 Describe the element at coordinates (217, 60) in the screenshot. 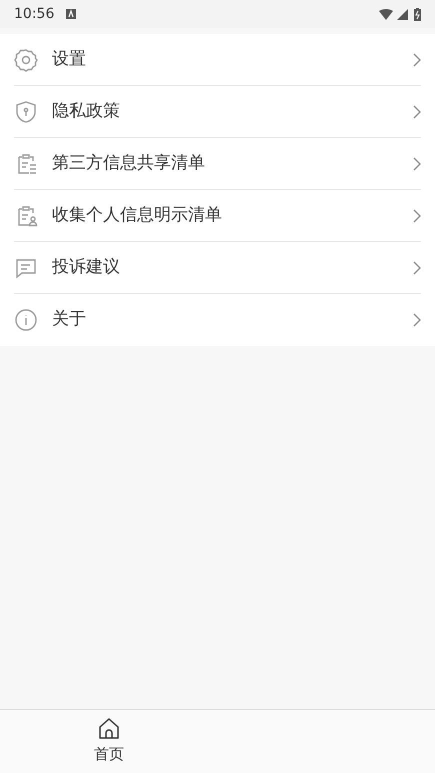

I see `menu-item: 设置` at that location.